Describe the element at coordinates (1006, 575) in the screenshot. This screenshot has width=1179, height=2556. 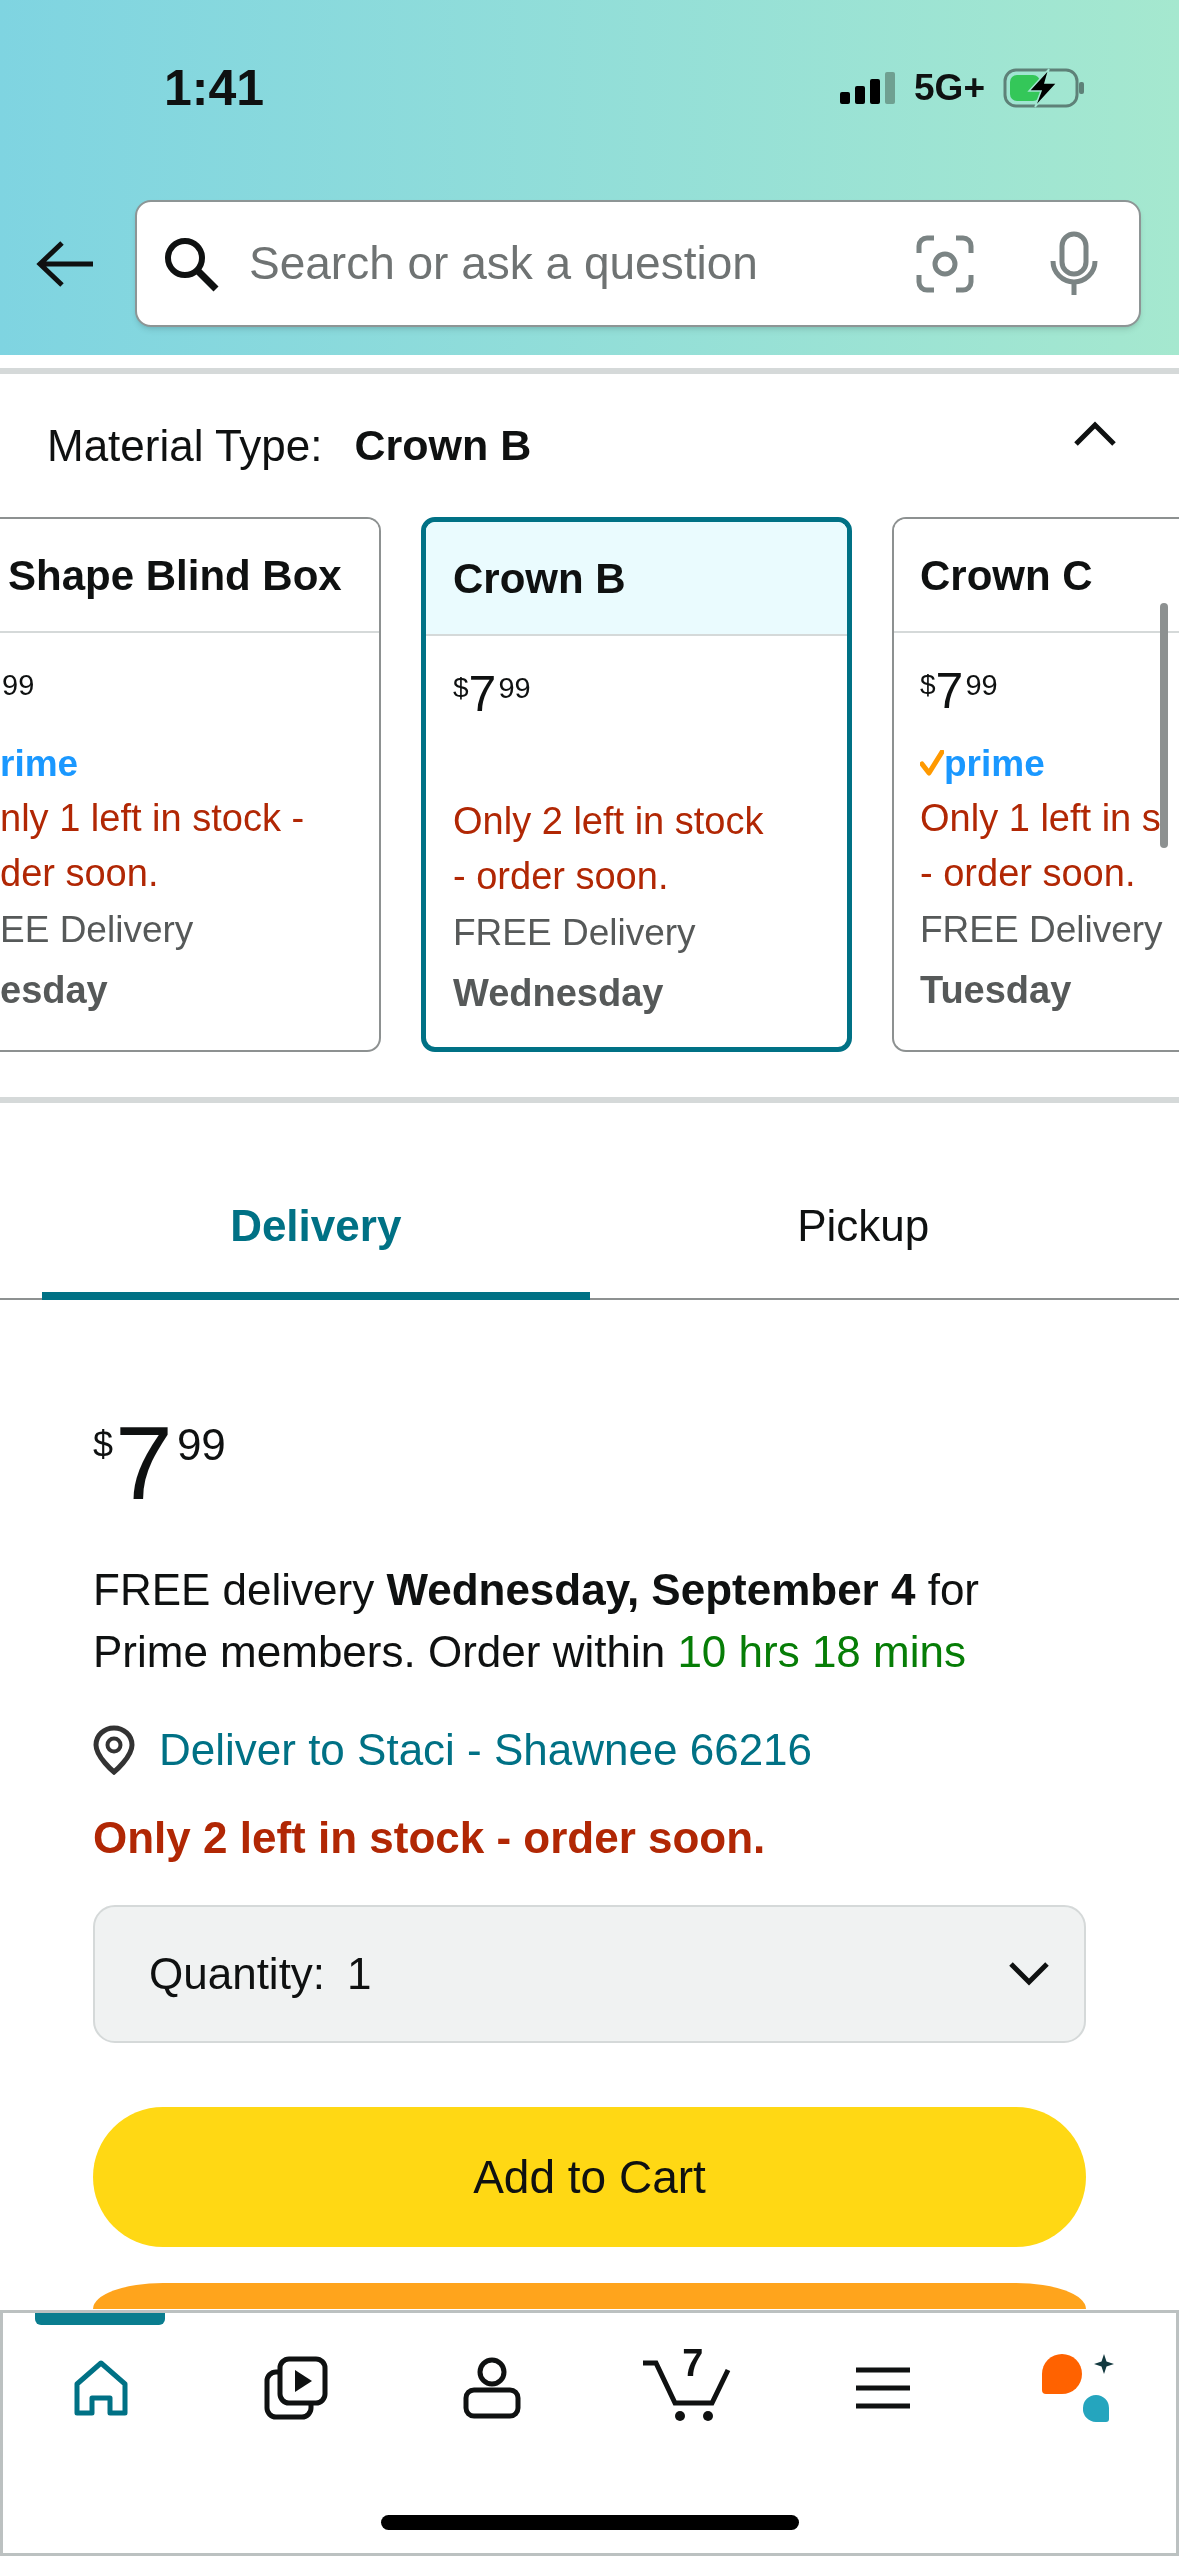
I see `option-title: Crown C` at that location.